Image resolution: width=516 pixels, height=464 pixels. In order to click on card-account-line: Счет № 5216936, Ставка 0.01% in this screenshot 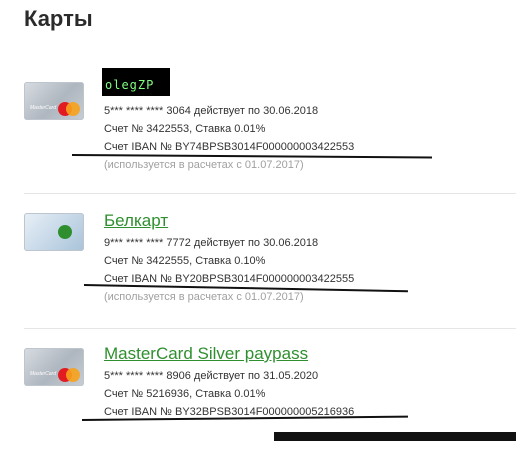, I will do `click(185, 394)`.